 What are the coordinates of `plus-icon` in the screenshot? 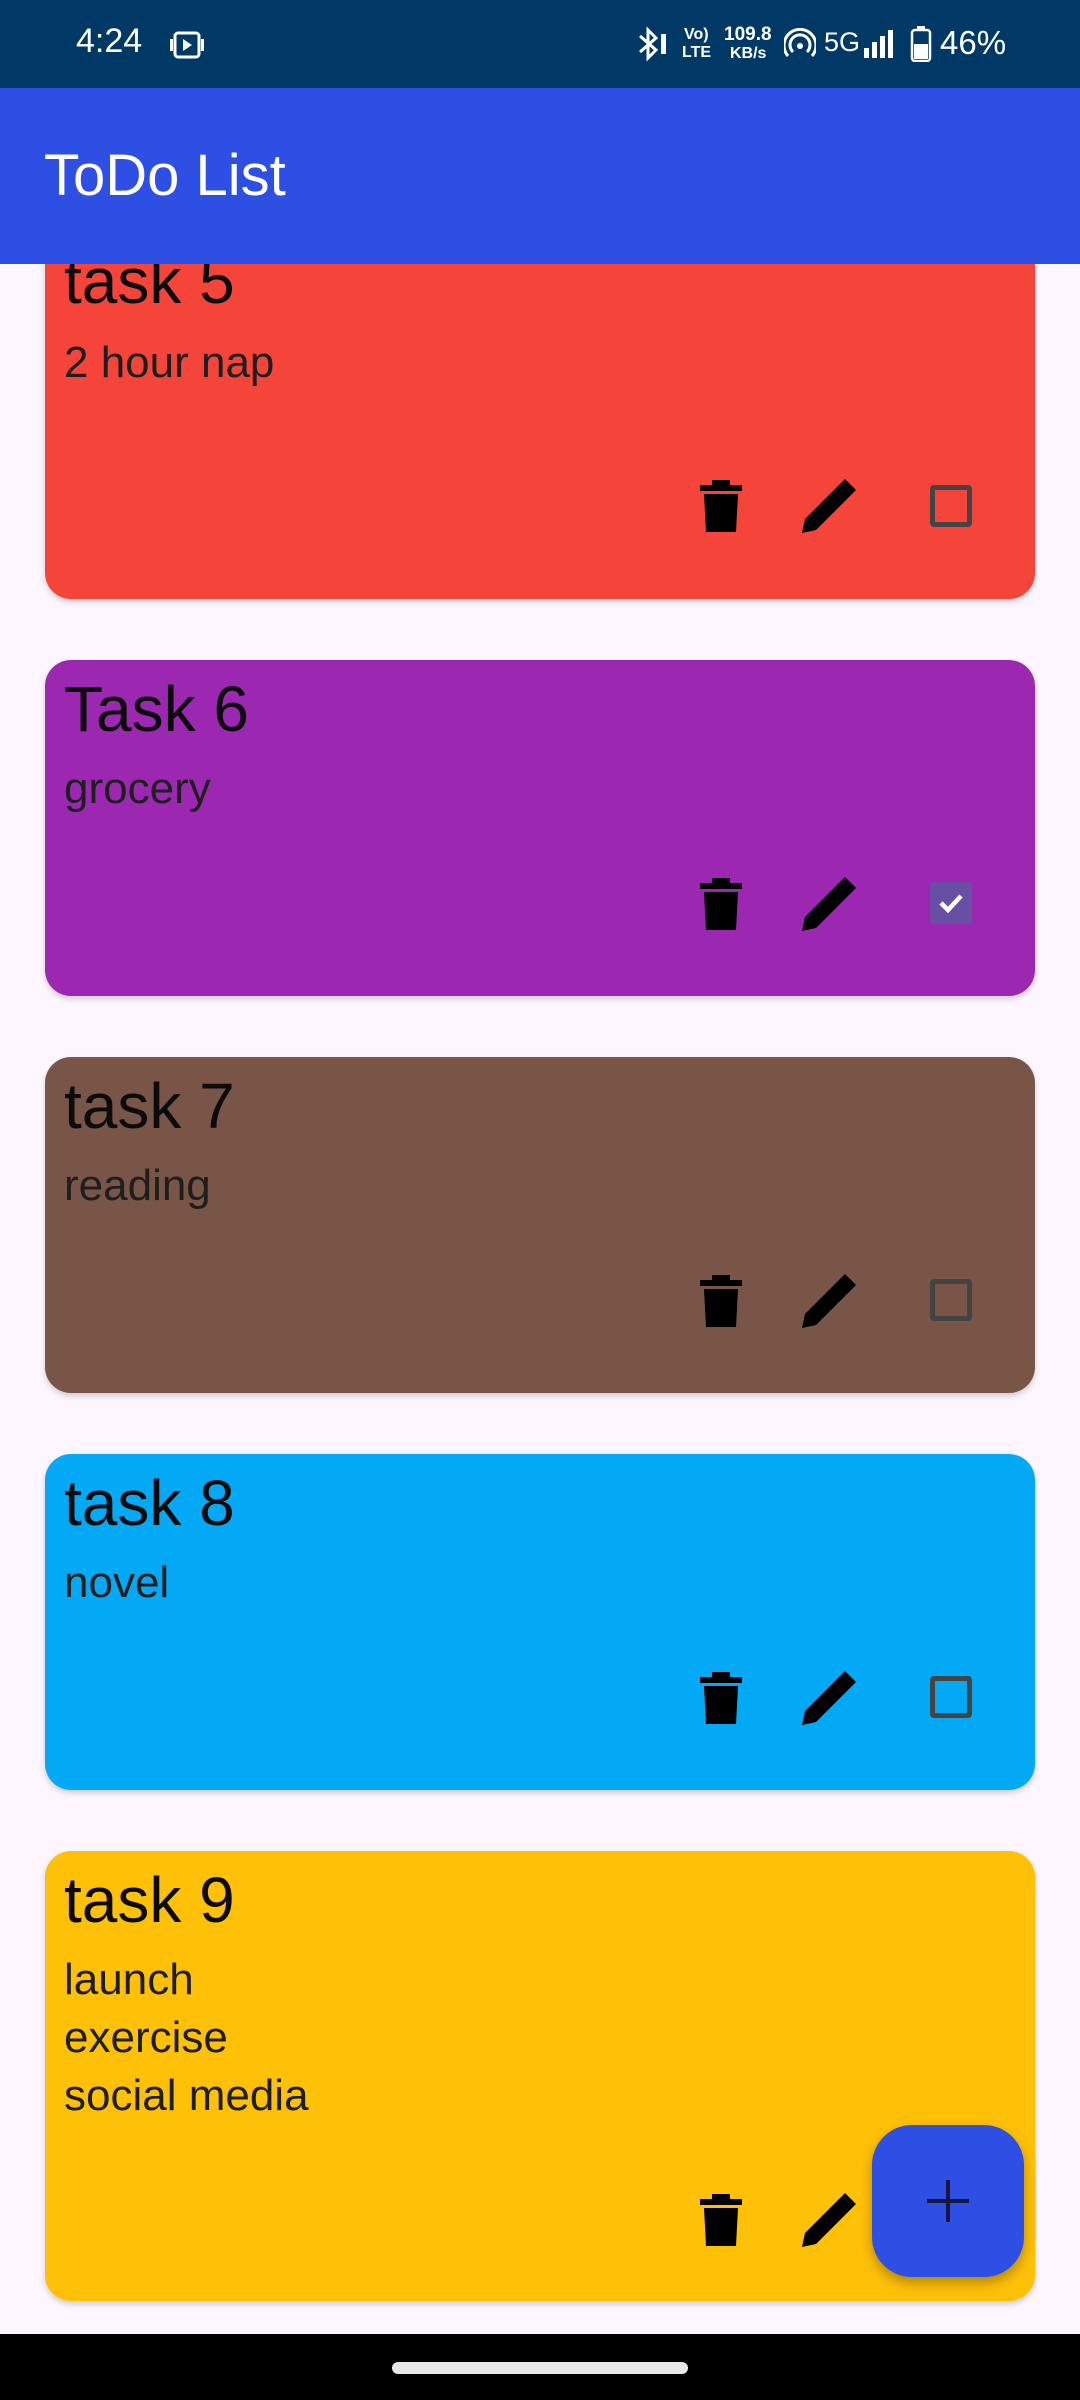 It's located at (948, 2201).